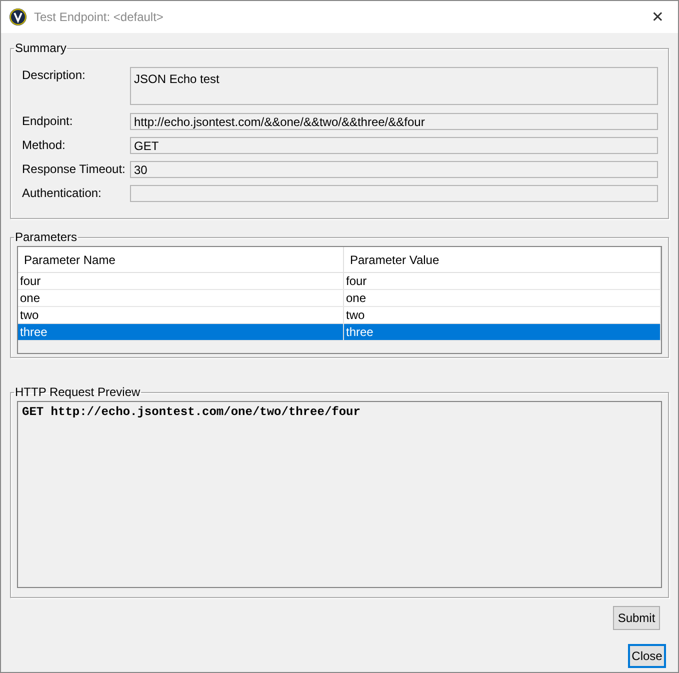  Describe the element at coordinates (46, 237) in the screenshot. I see `group-title: Parameters` at that location.